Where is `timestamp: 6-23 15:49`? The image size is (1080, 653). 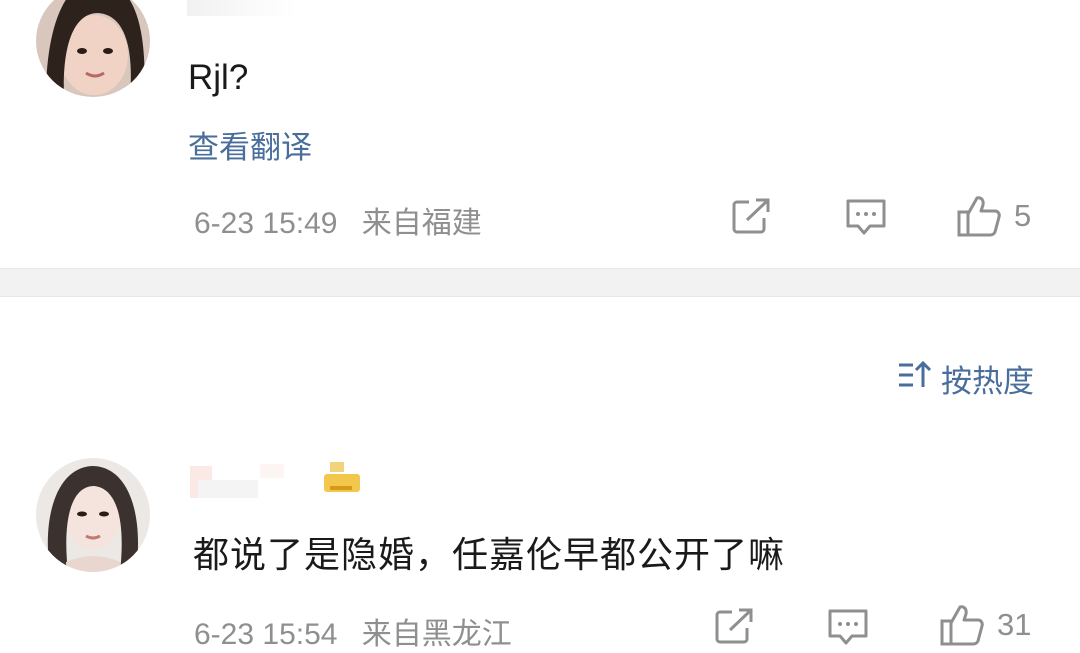 timestamp: 6-23 15:49 is located at coordinates (266, 223).